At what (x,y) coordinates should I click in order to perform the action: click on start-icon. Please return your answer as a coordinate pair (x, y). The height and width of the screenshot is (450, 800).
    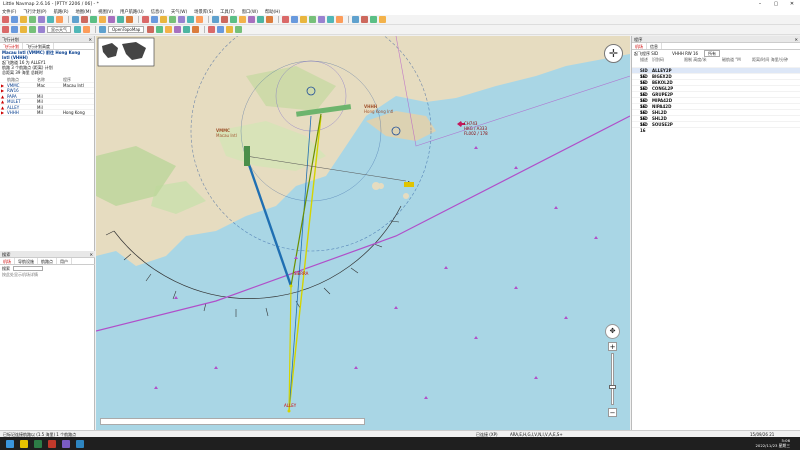
    Looking at the image, I should click on (10, 443).